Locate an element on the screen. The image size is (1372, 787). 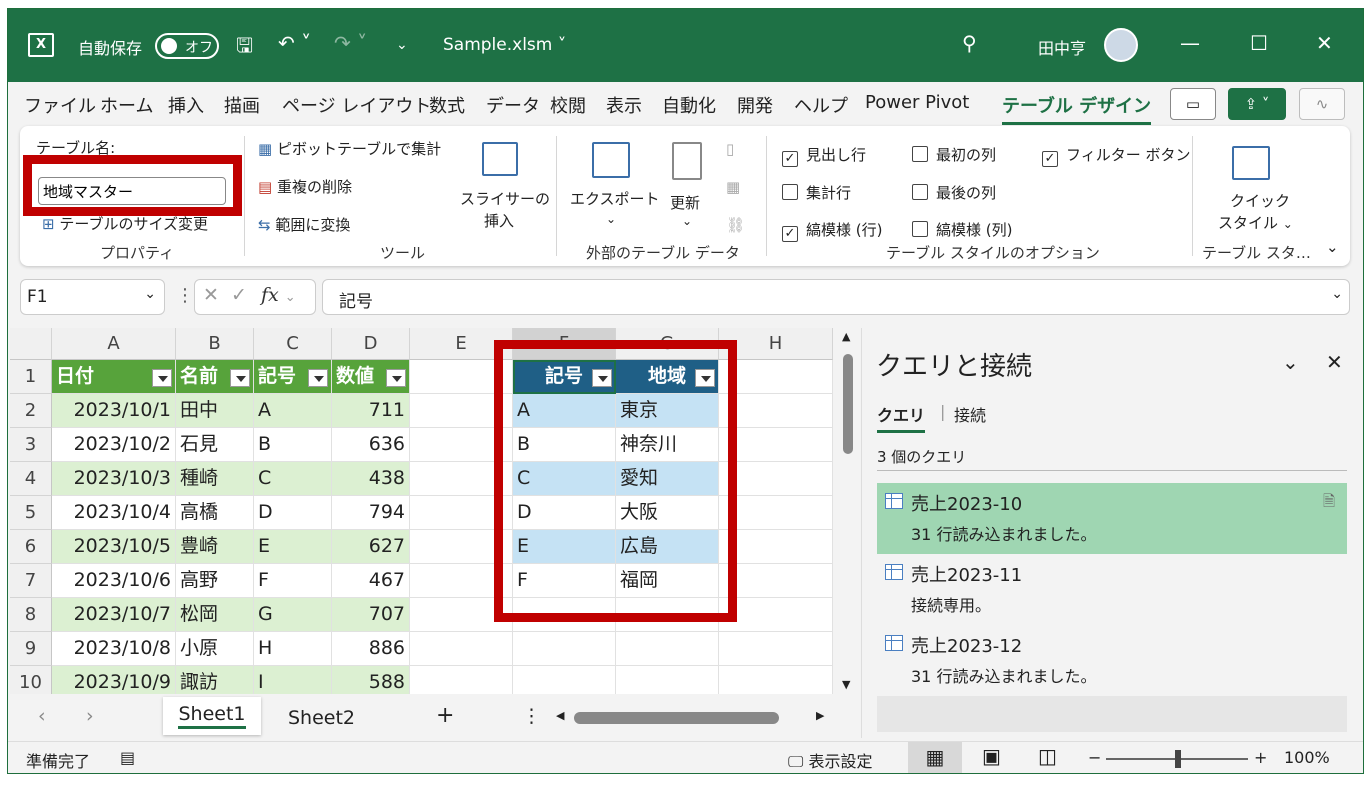
table-cell: 豊崎 is located at coordinates (215, 547).